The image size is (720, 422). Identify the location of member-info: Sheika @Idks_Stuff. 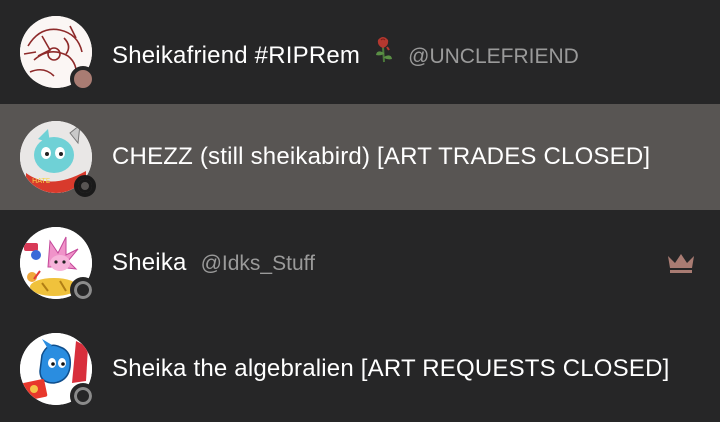
(416, 263).